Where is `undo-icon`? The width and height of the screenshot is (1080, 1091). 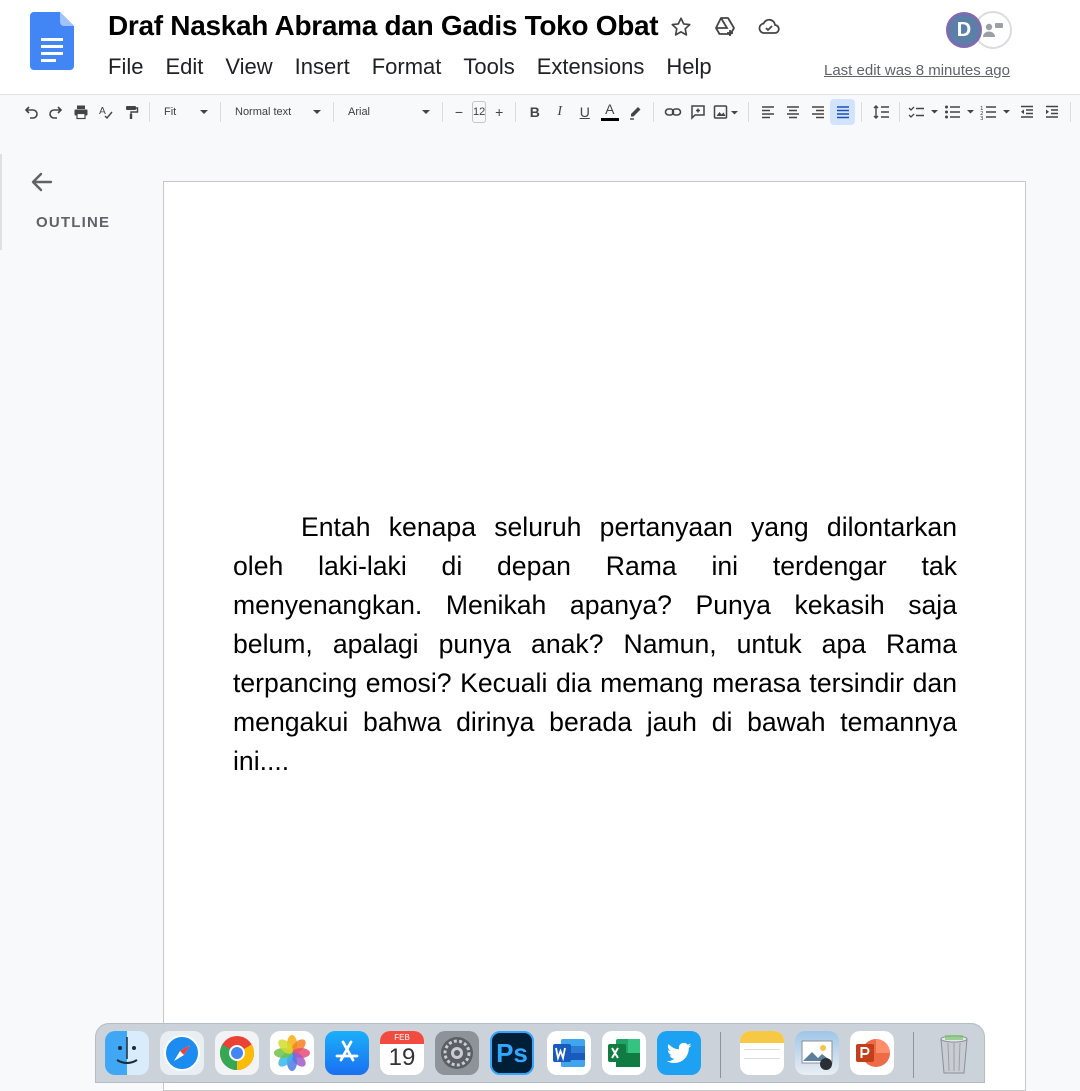
undo-icon is located at coordinates (30, 112).